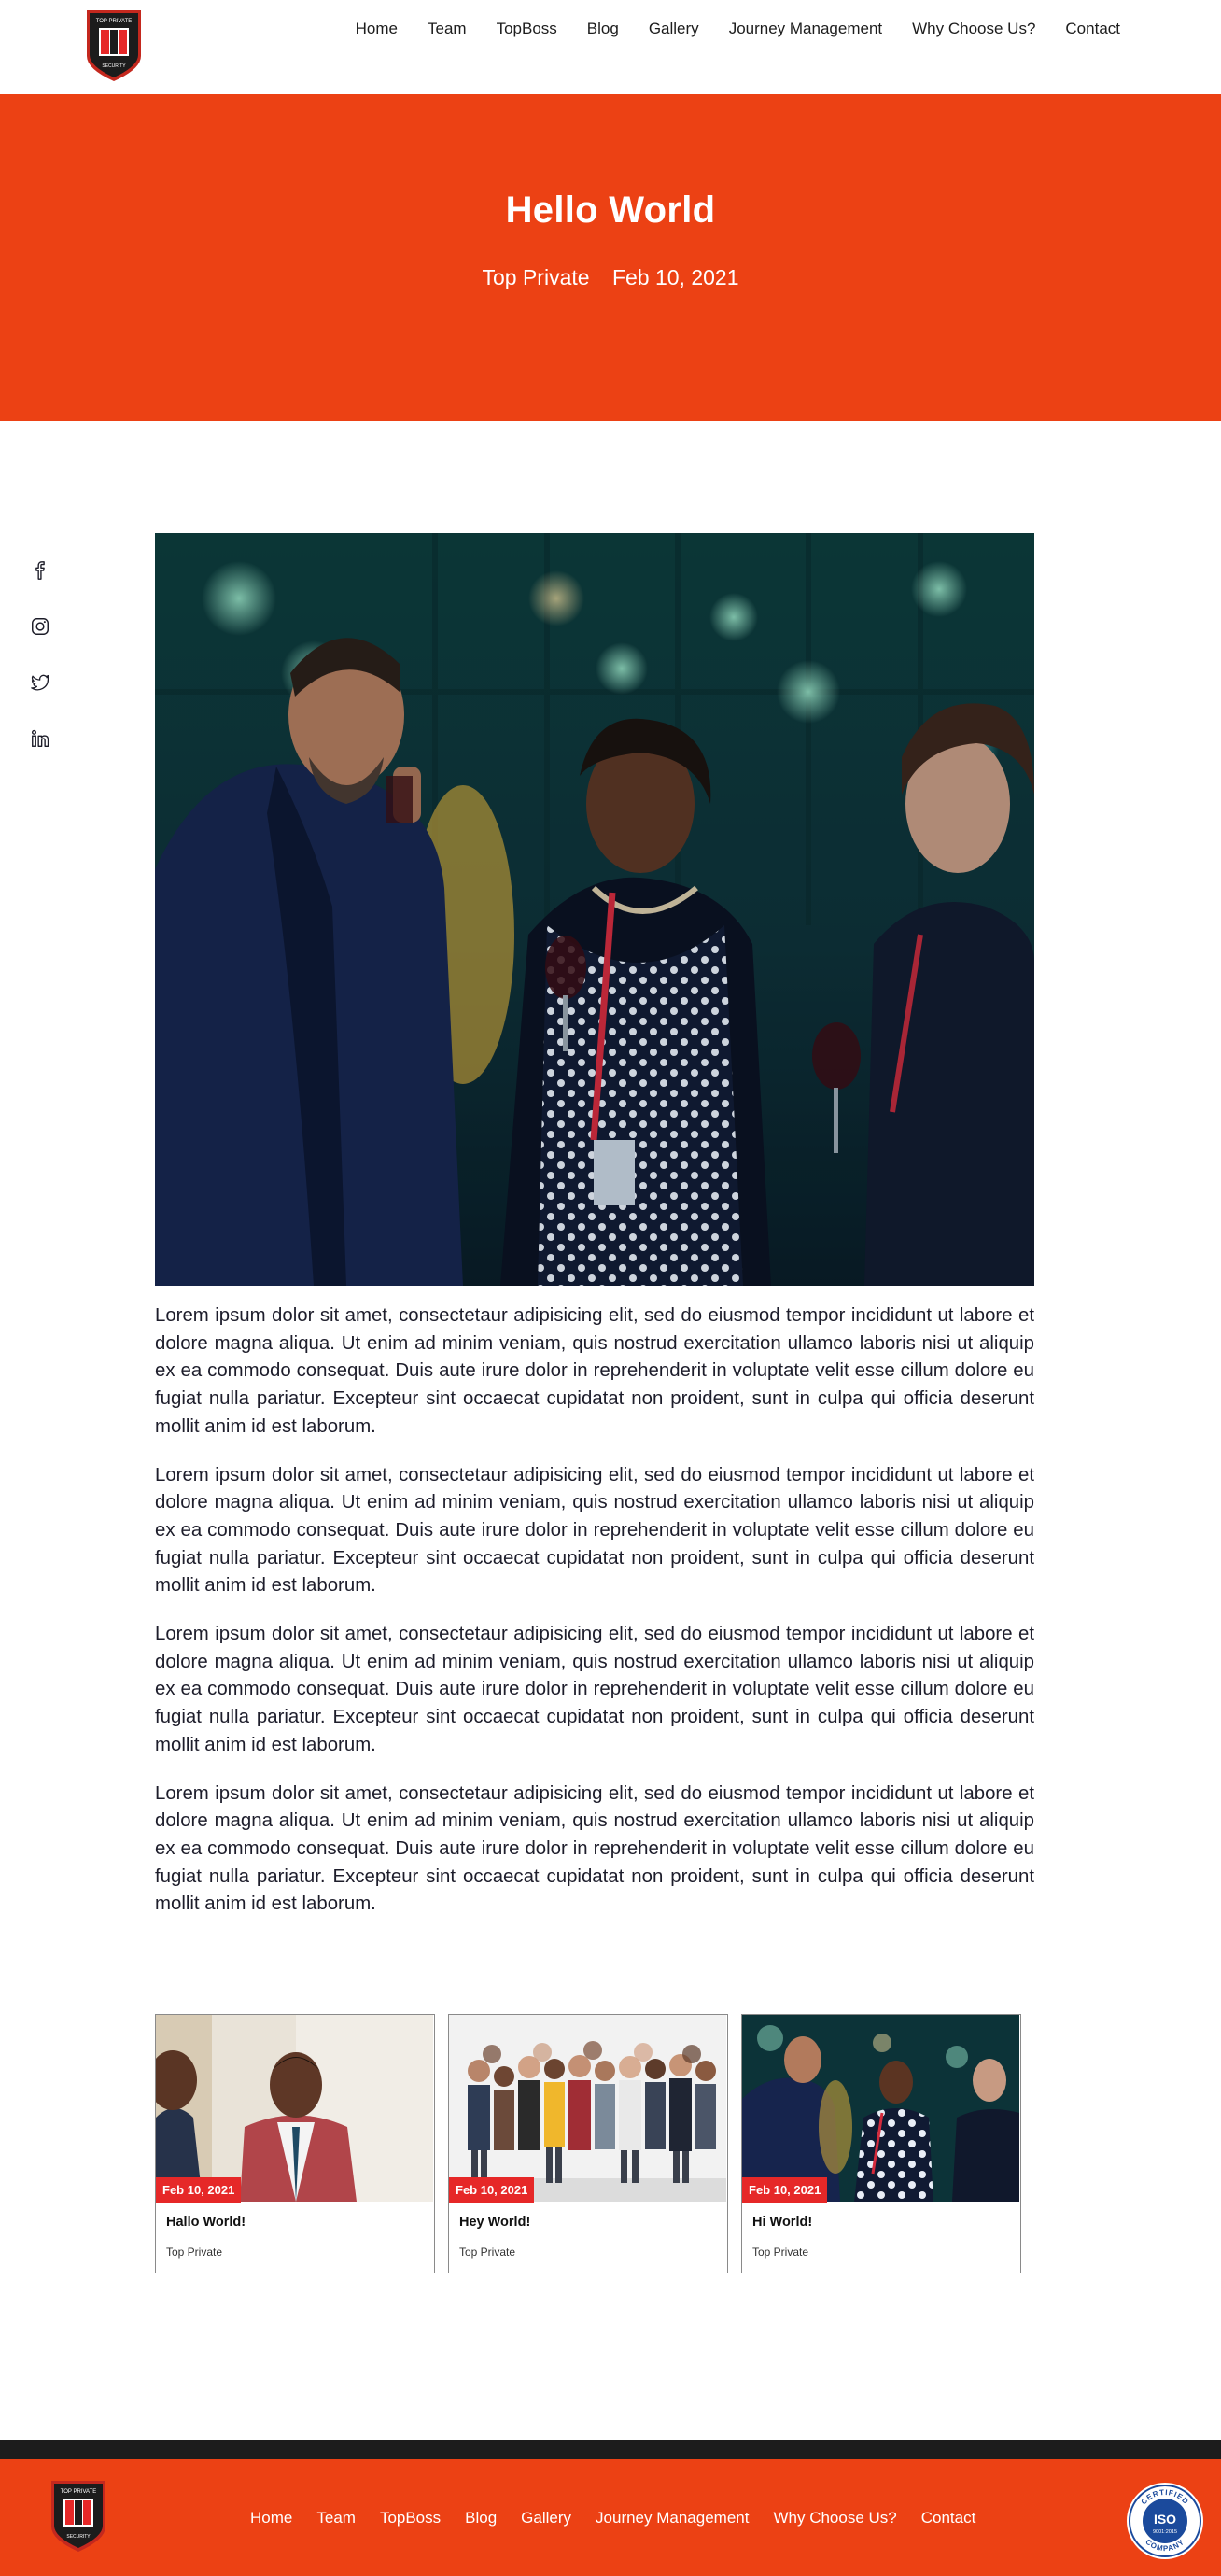 The height and width of the screenshot is (2576, 1221). Describe the element at coordinates (481, 2518) in the screenshot. I see `footer-nav-blog: Blog` at that location.